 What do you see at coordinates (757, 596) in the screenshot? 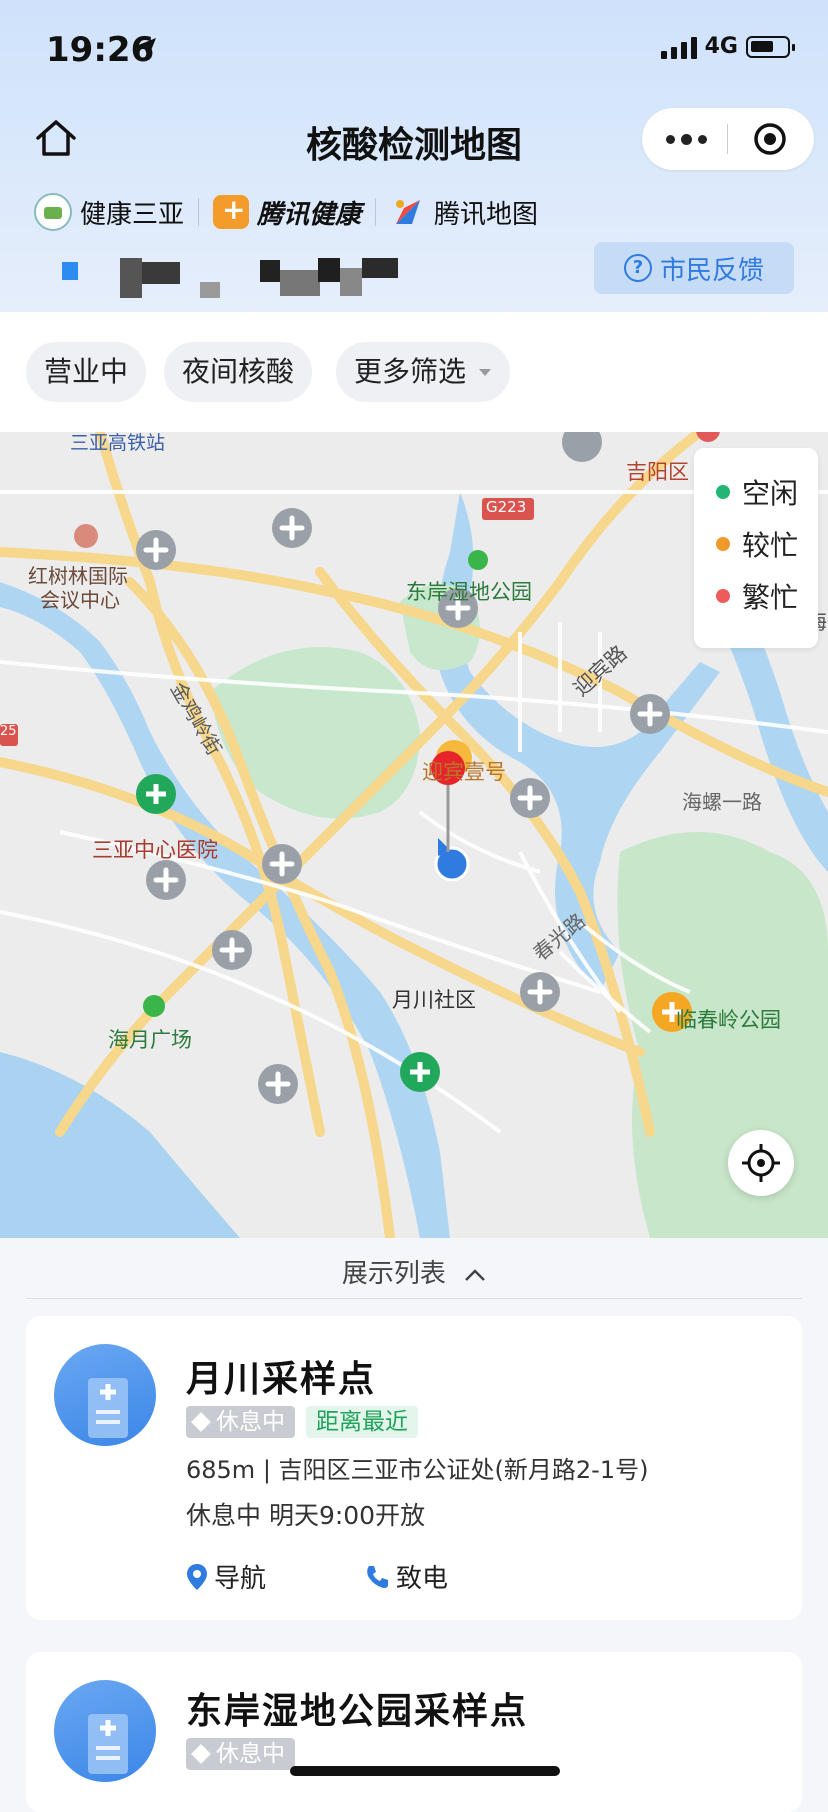
I see `legend-item: 繁忙` at bounding box center [757, 596].